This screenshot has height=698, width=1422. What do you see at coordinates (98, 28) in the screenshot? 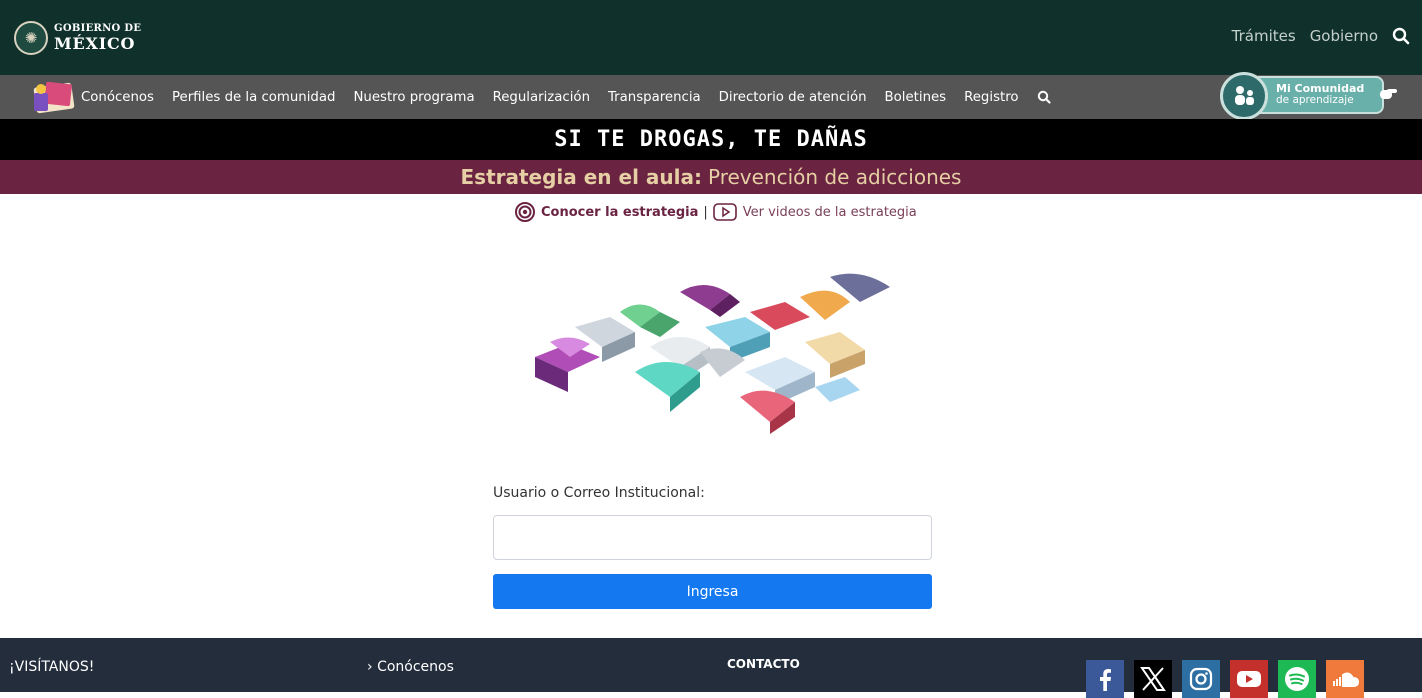
I see `logo-line-1: GOBIERNO DE` at bounding box center [98, 28].